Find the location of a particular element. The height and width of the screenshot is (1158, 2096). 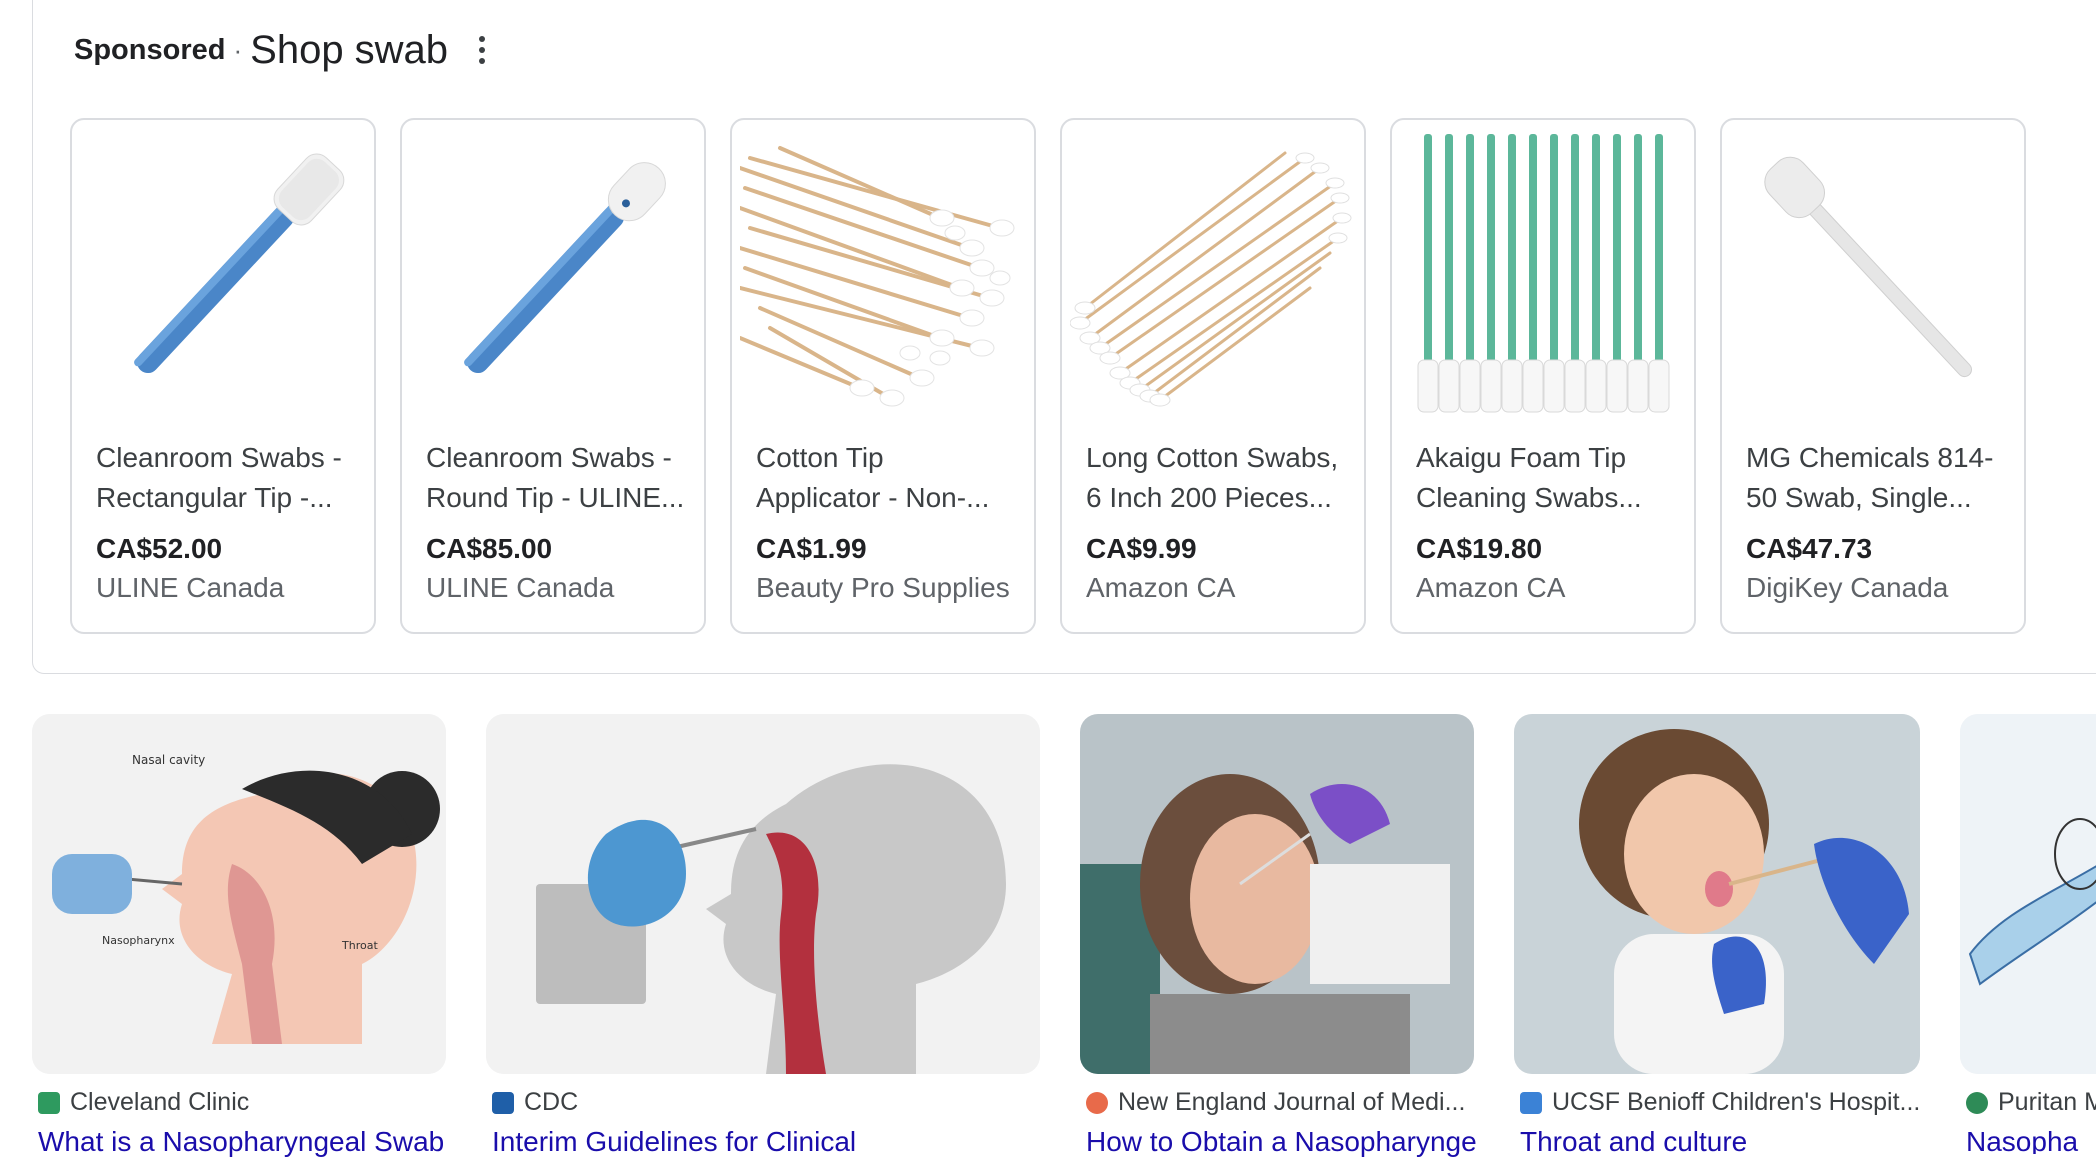

image-result: CDC Interim Guidelines for Clinical is located at coordinates (763, 935).